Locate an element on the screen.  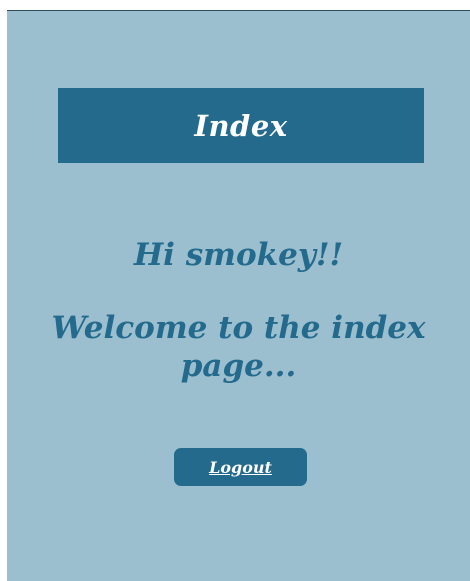
logout-button: Logout is located at coordinates (240, 467).